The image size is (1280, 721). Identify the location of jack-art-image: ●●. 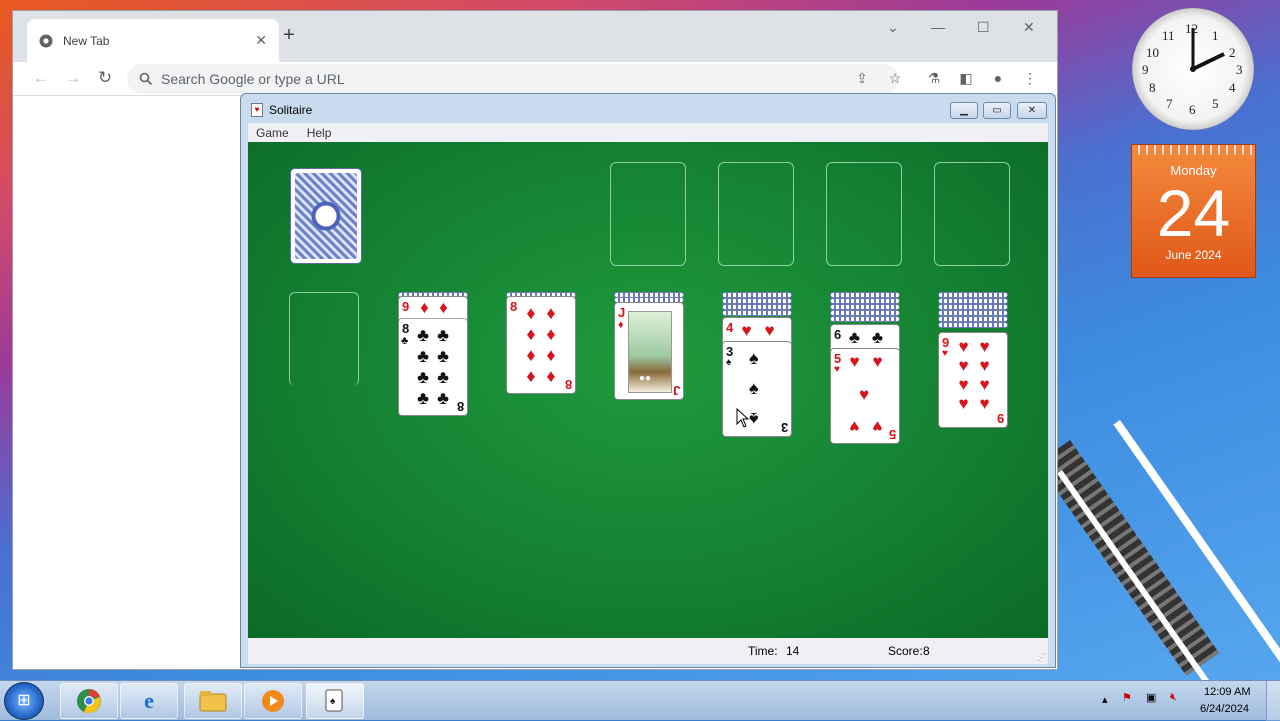
(650, 352).